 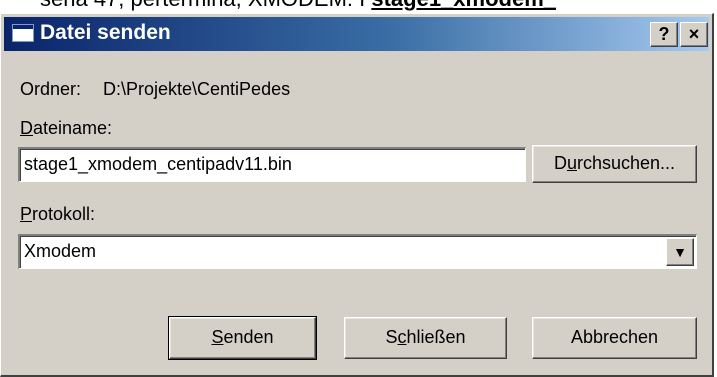 I want to click on protocol-select: Xmodem ▼, so click(x=357, y=251).